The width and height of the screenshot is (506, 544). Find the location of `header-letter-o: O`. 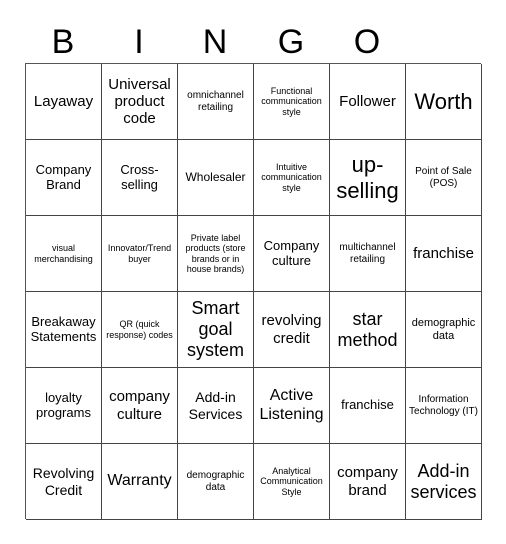

header-letter-o: O is located at coordinates (367, 42).